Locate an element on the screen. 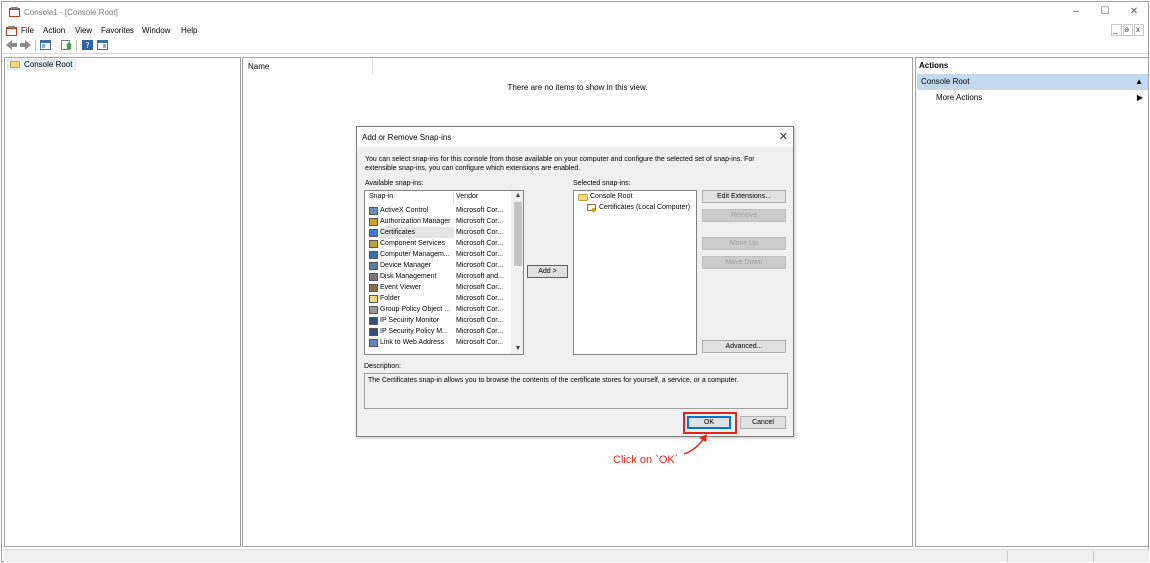  snapin-name: Folder is located at coordinates (390, 298).